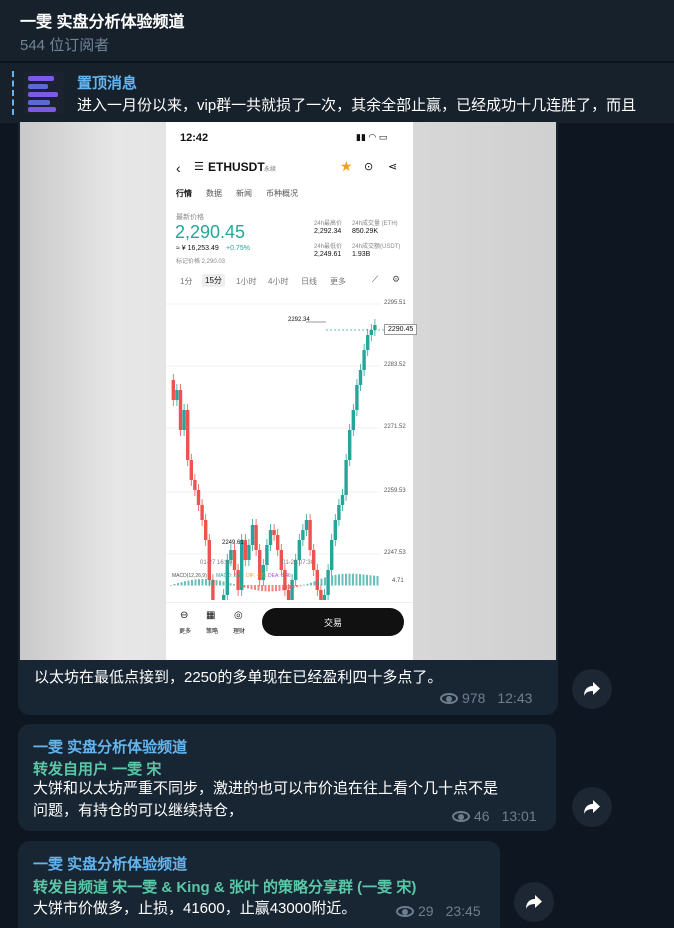 The image size is (674, 928). Describe the element at coordinates (224, 886) in the screenshot. I see `forward-source: 转发自频道 宋一雯 & King & 张叶 的策略分享群 (一雯 宋)` at that location.